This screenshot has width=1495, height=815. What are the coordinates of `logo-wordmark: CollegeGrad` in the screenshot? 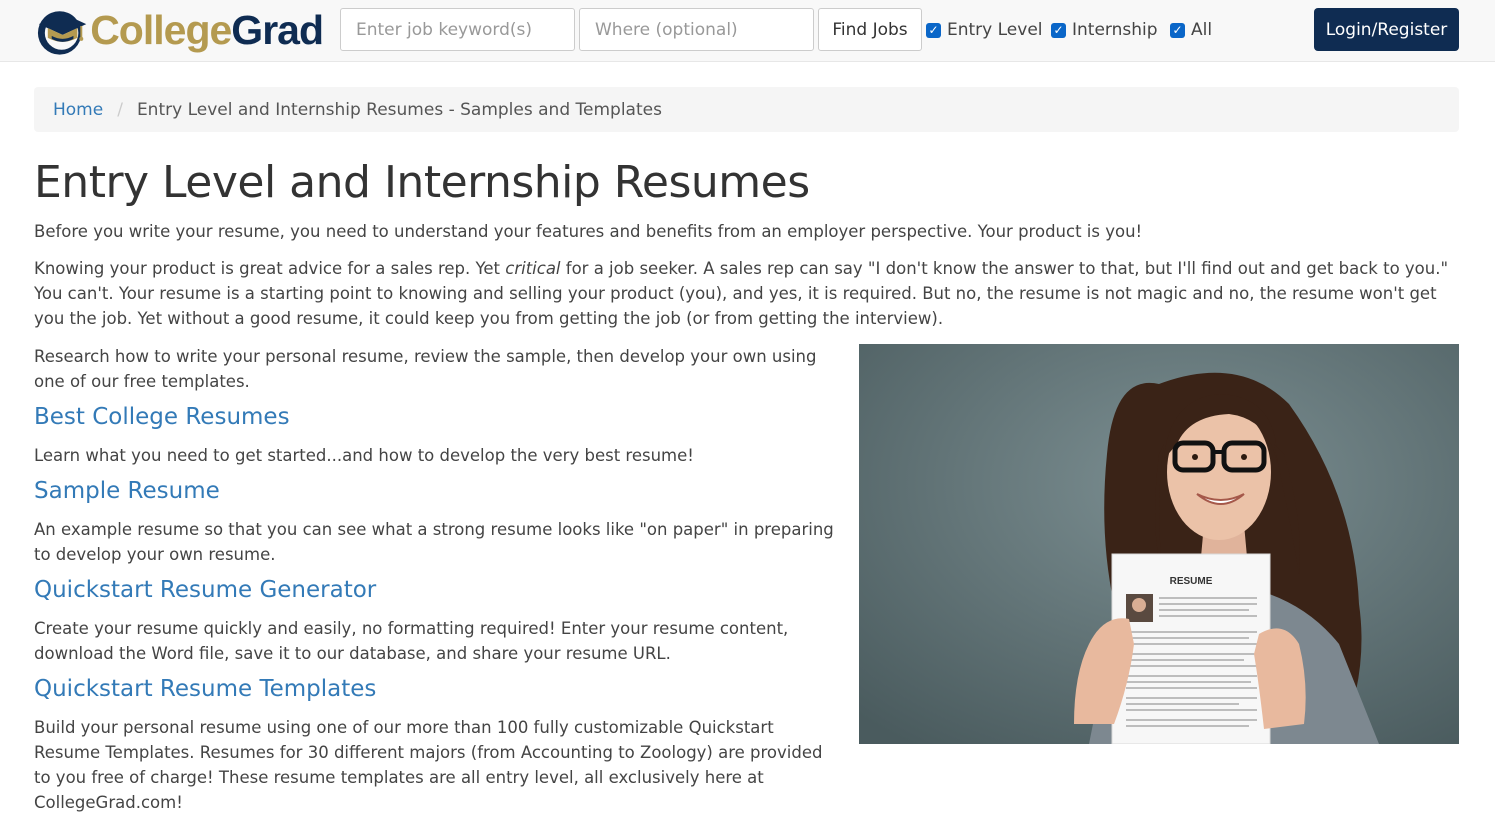 It's located at (207, 30).